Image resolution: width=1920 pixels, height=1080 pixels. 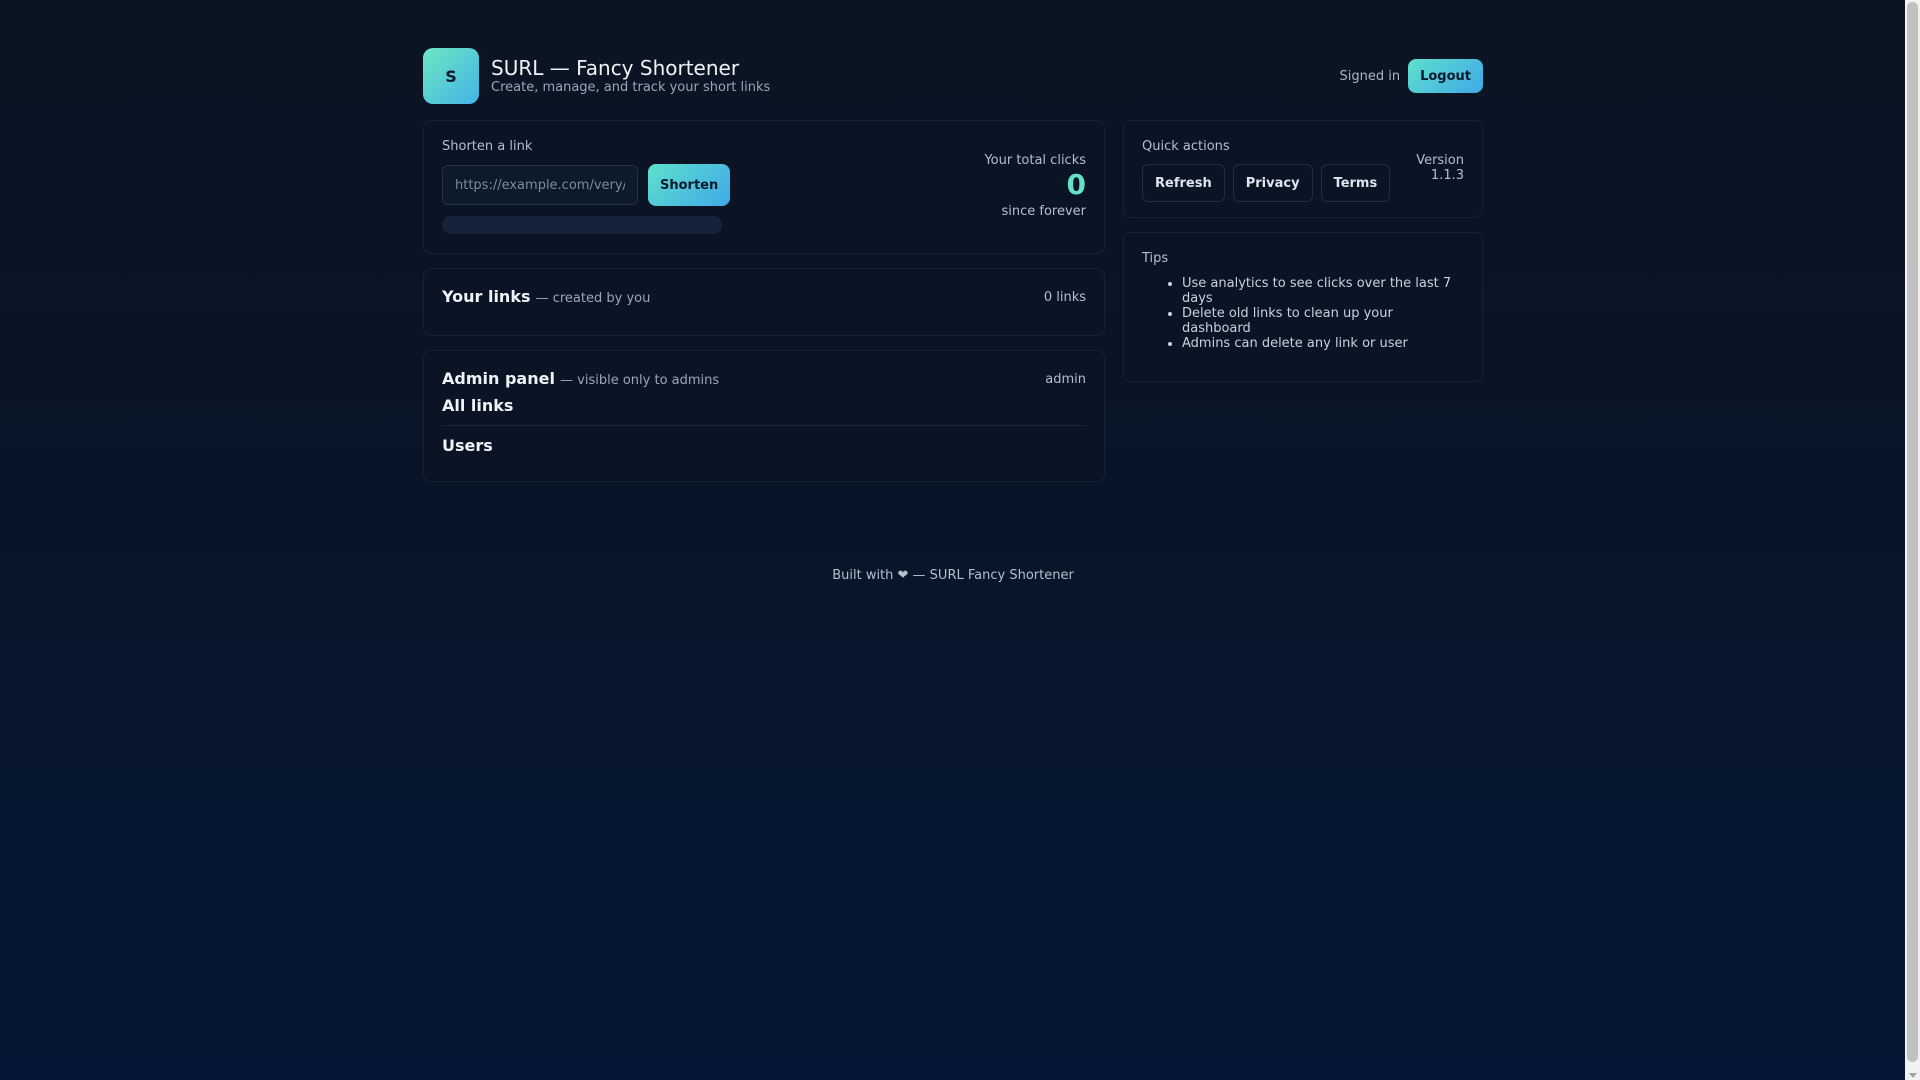 I want to click on admin-heading: Admin panel — visible only to admins, so click(x=580, y=378).